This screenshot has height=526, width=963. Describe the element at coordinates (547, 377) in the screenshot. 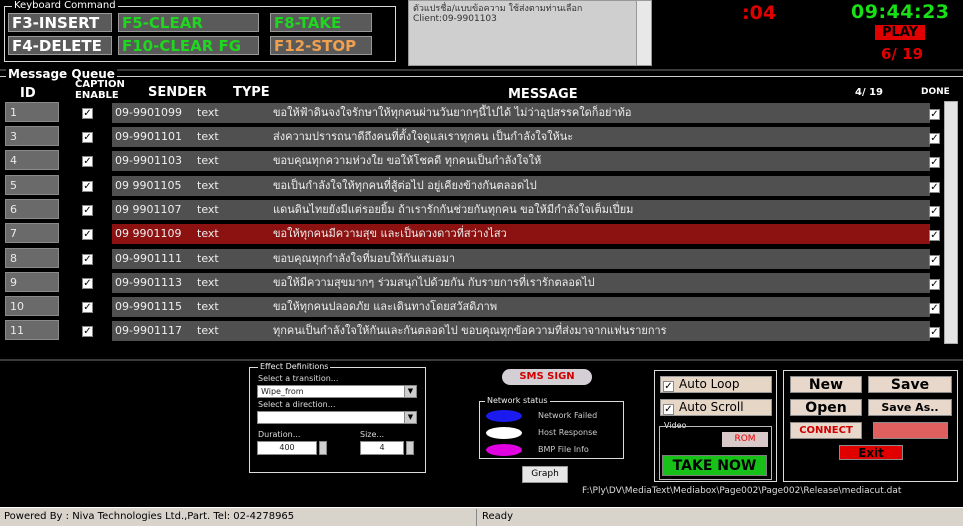

I see `sms-sign-button: SMS SIGN` at that location.